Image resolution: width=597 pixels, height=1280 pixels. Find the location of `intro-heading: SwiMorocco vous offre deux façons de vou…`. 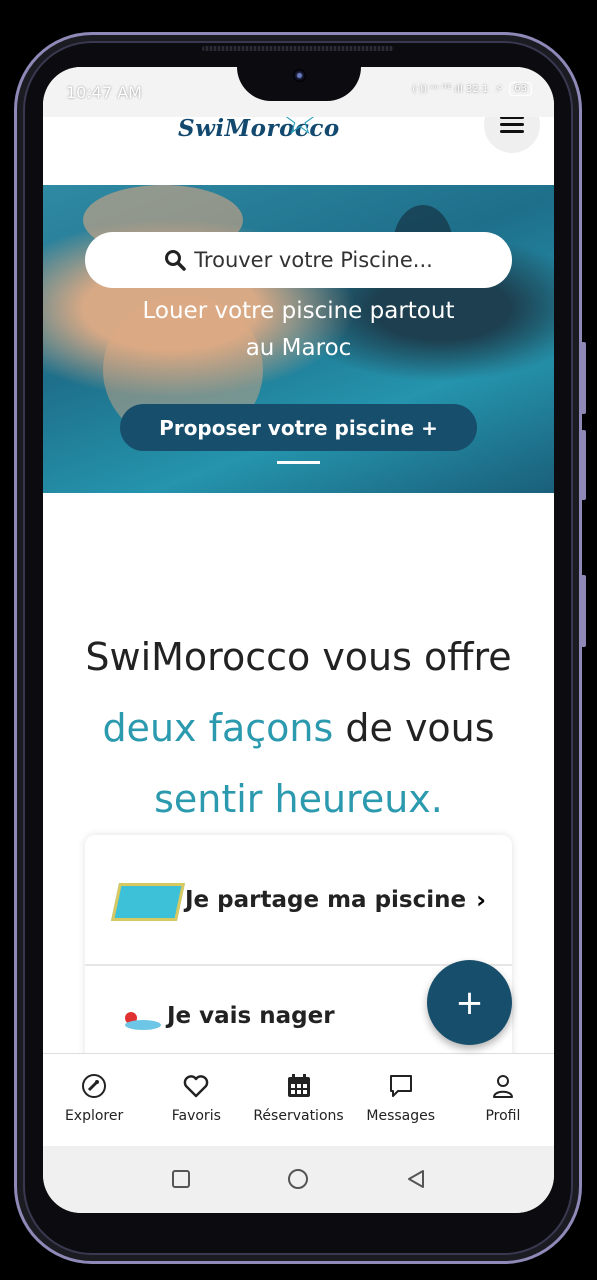

intro-heading: SwiMorocco vous offre deux façons de vou… is located at coordinates (298, 728).